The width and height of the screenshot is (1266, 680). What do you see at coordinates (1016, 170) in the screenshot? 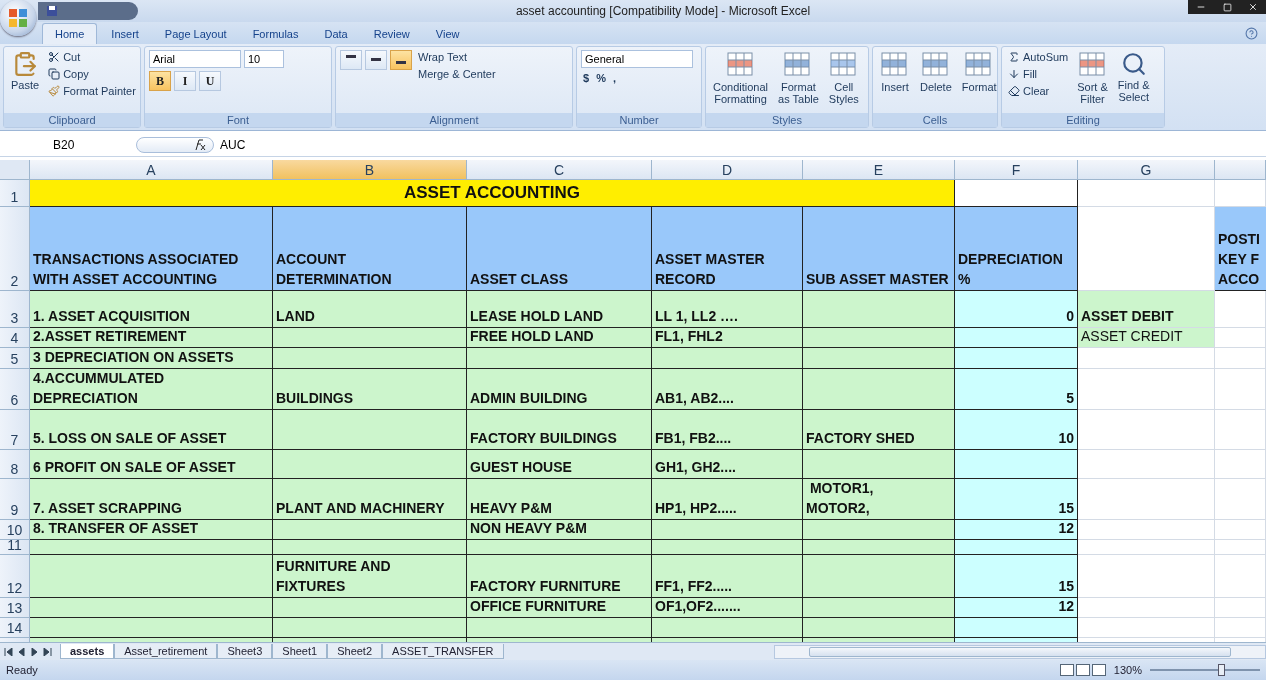
I see `column-header: F` at bounding box center [1016, 170].